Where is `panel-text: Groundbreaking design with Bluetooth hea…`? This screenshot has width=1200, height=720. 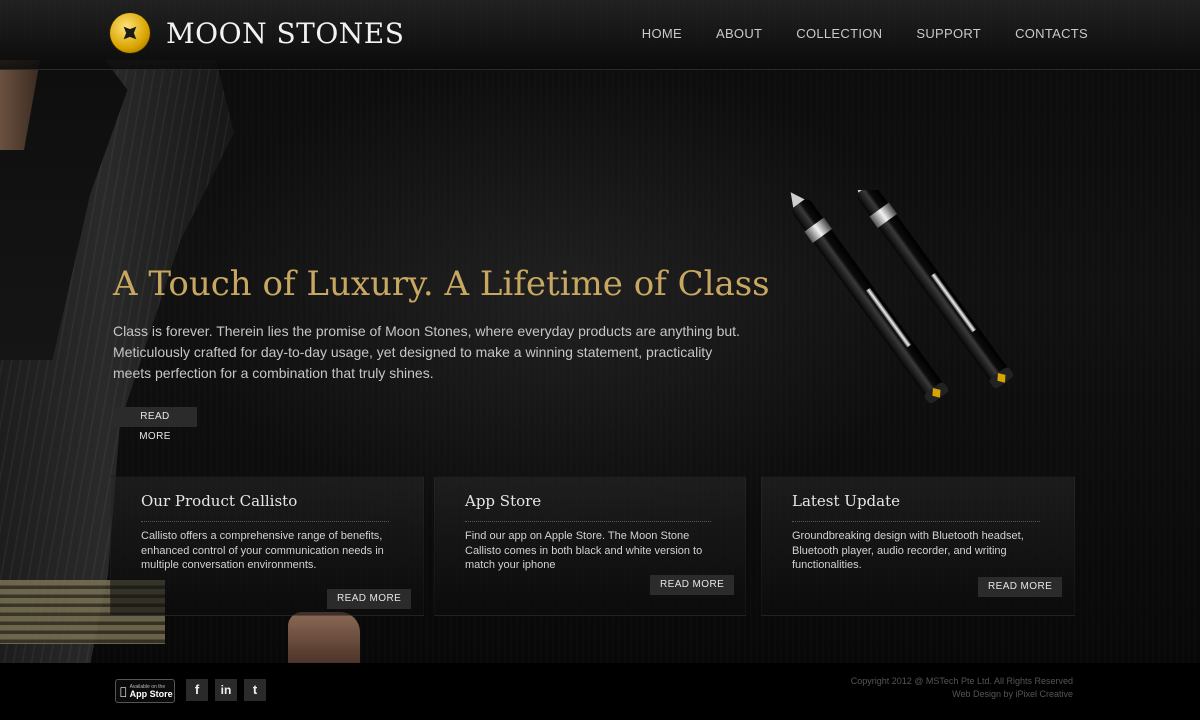
panel-text: Groundbreaking design with Bluetooth hea… is located at coordinates (908, 550).